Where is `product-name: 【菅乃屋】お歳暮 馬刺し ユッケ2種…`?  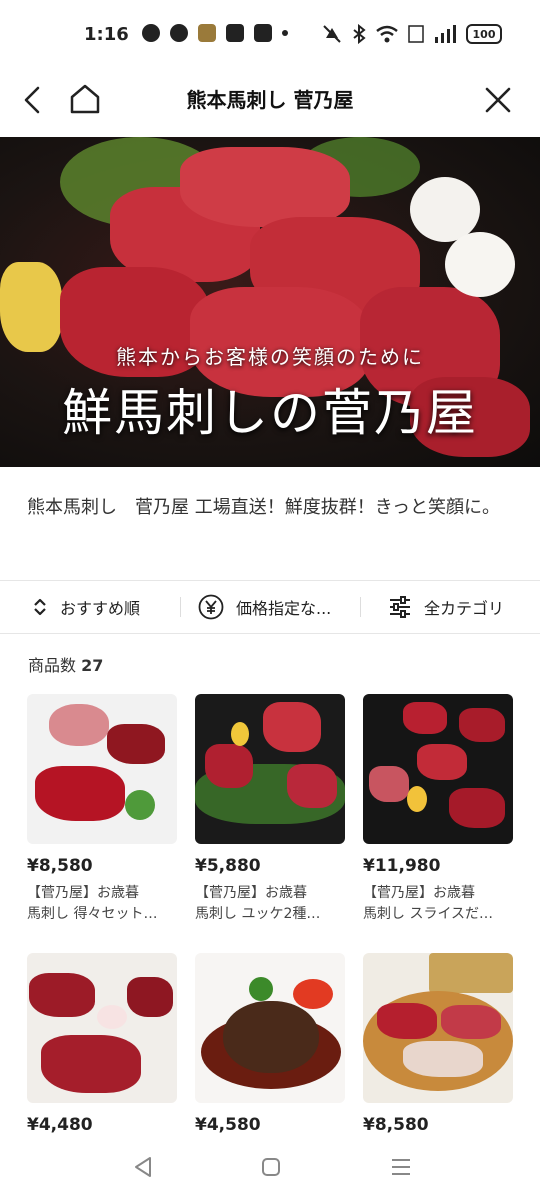 product-name: 【菅乃屋】お歳暮 馬刺し ユッケ2種… is located at coordinates (258, 903).